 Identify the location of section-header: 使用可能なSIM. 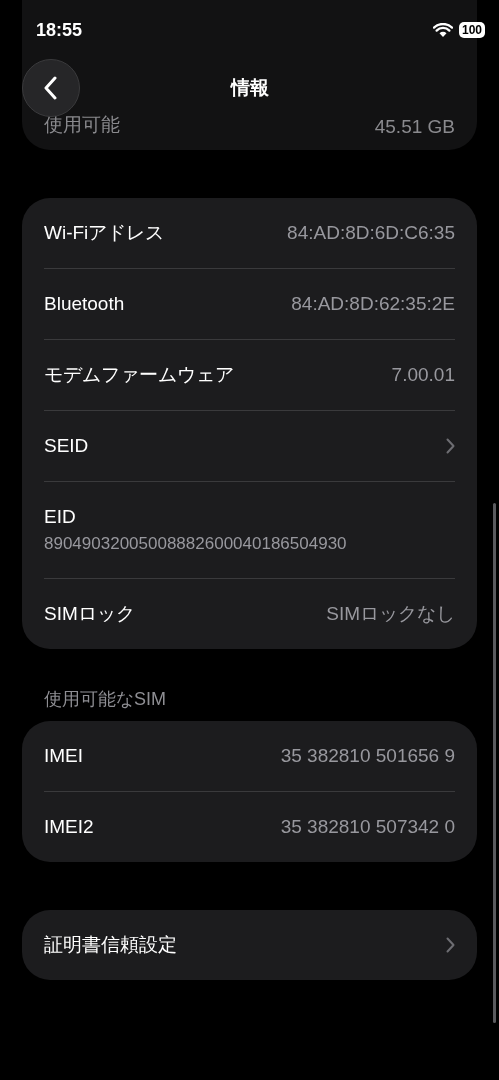
(105, 699).